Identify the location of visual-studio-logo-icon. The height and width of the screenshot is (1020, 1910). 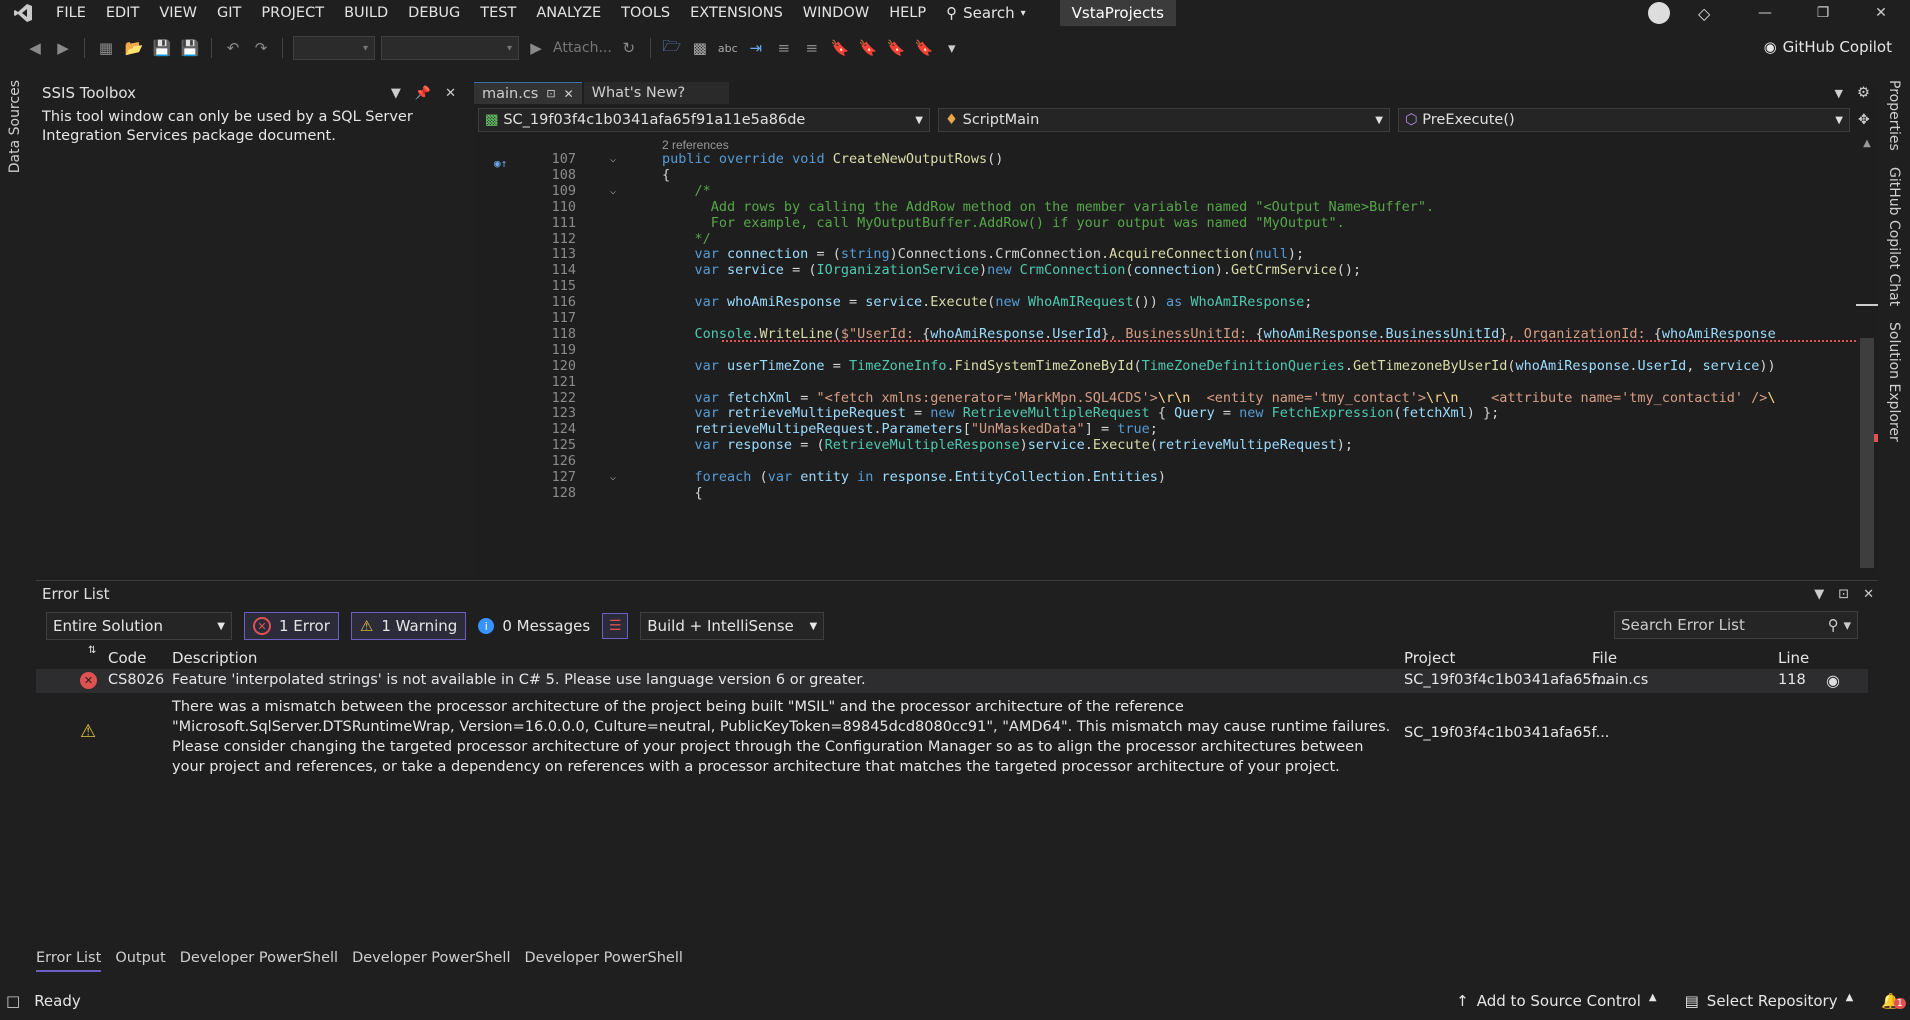
(23, 13).